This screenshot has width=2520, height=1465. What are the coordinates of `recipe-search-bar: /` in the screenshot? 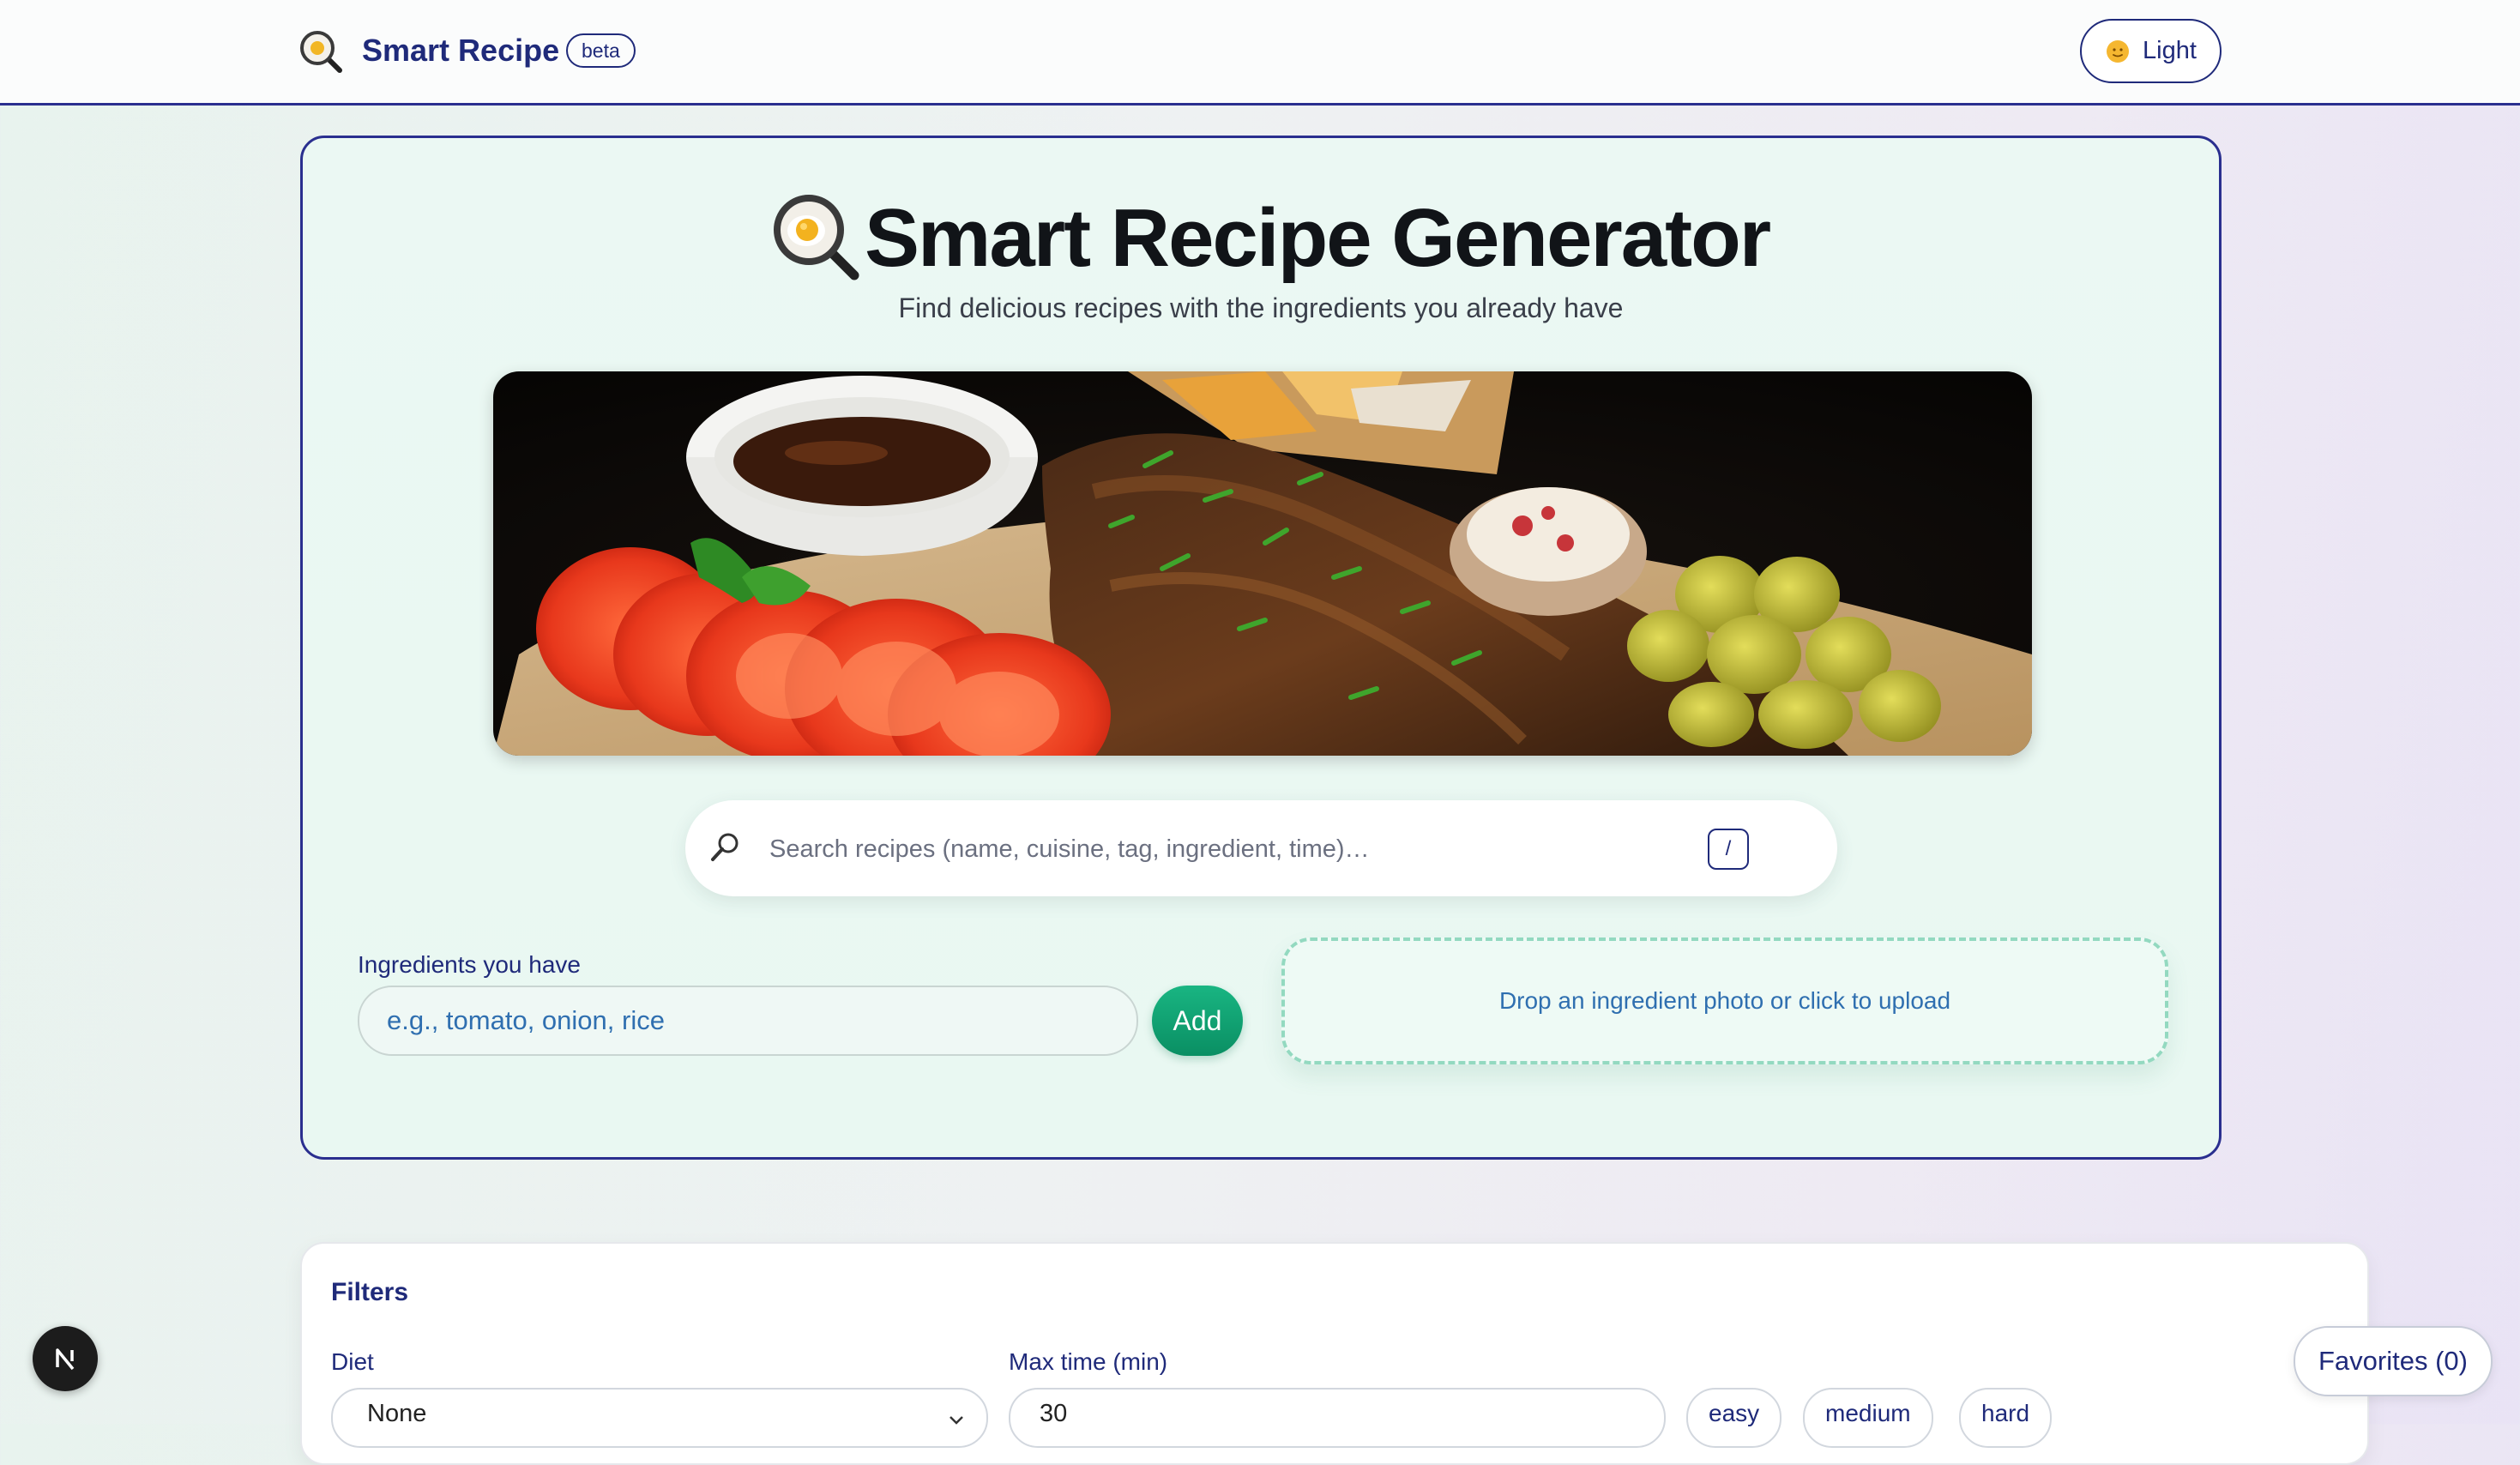 It's located at (1261, 848).